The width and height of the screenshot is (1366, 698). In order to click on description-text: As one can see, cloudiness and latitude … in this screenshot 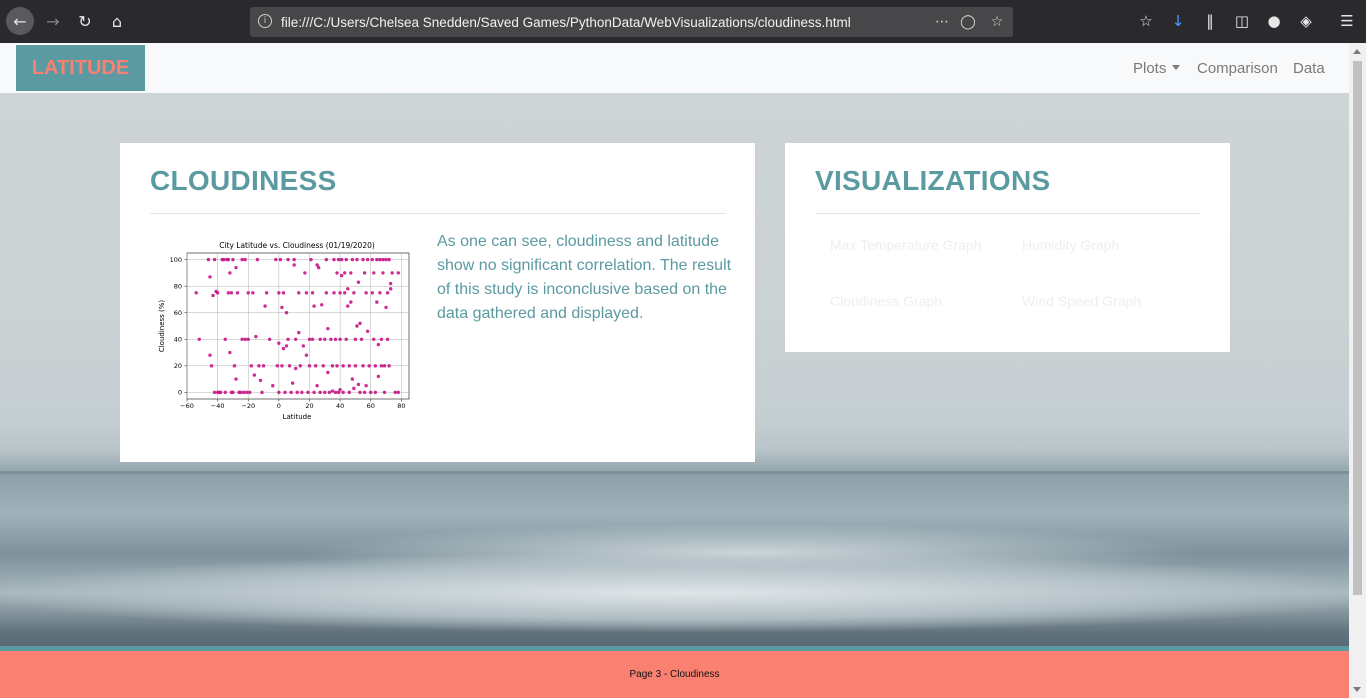, I will do `click(584, 277)`.